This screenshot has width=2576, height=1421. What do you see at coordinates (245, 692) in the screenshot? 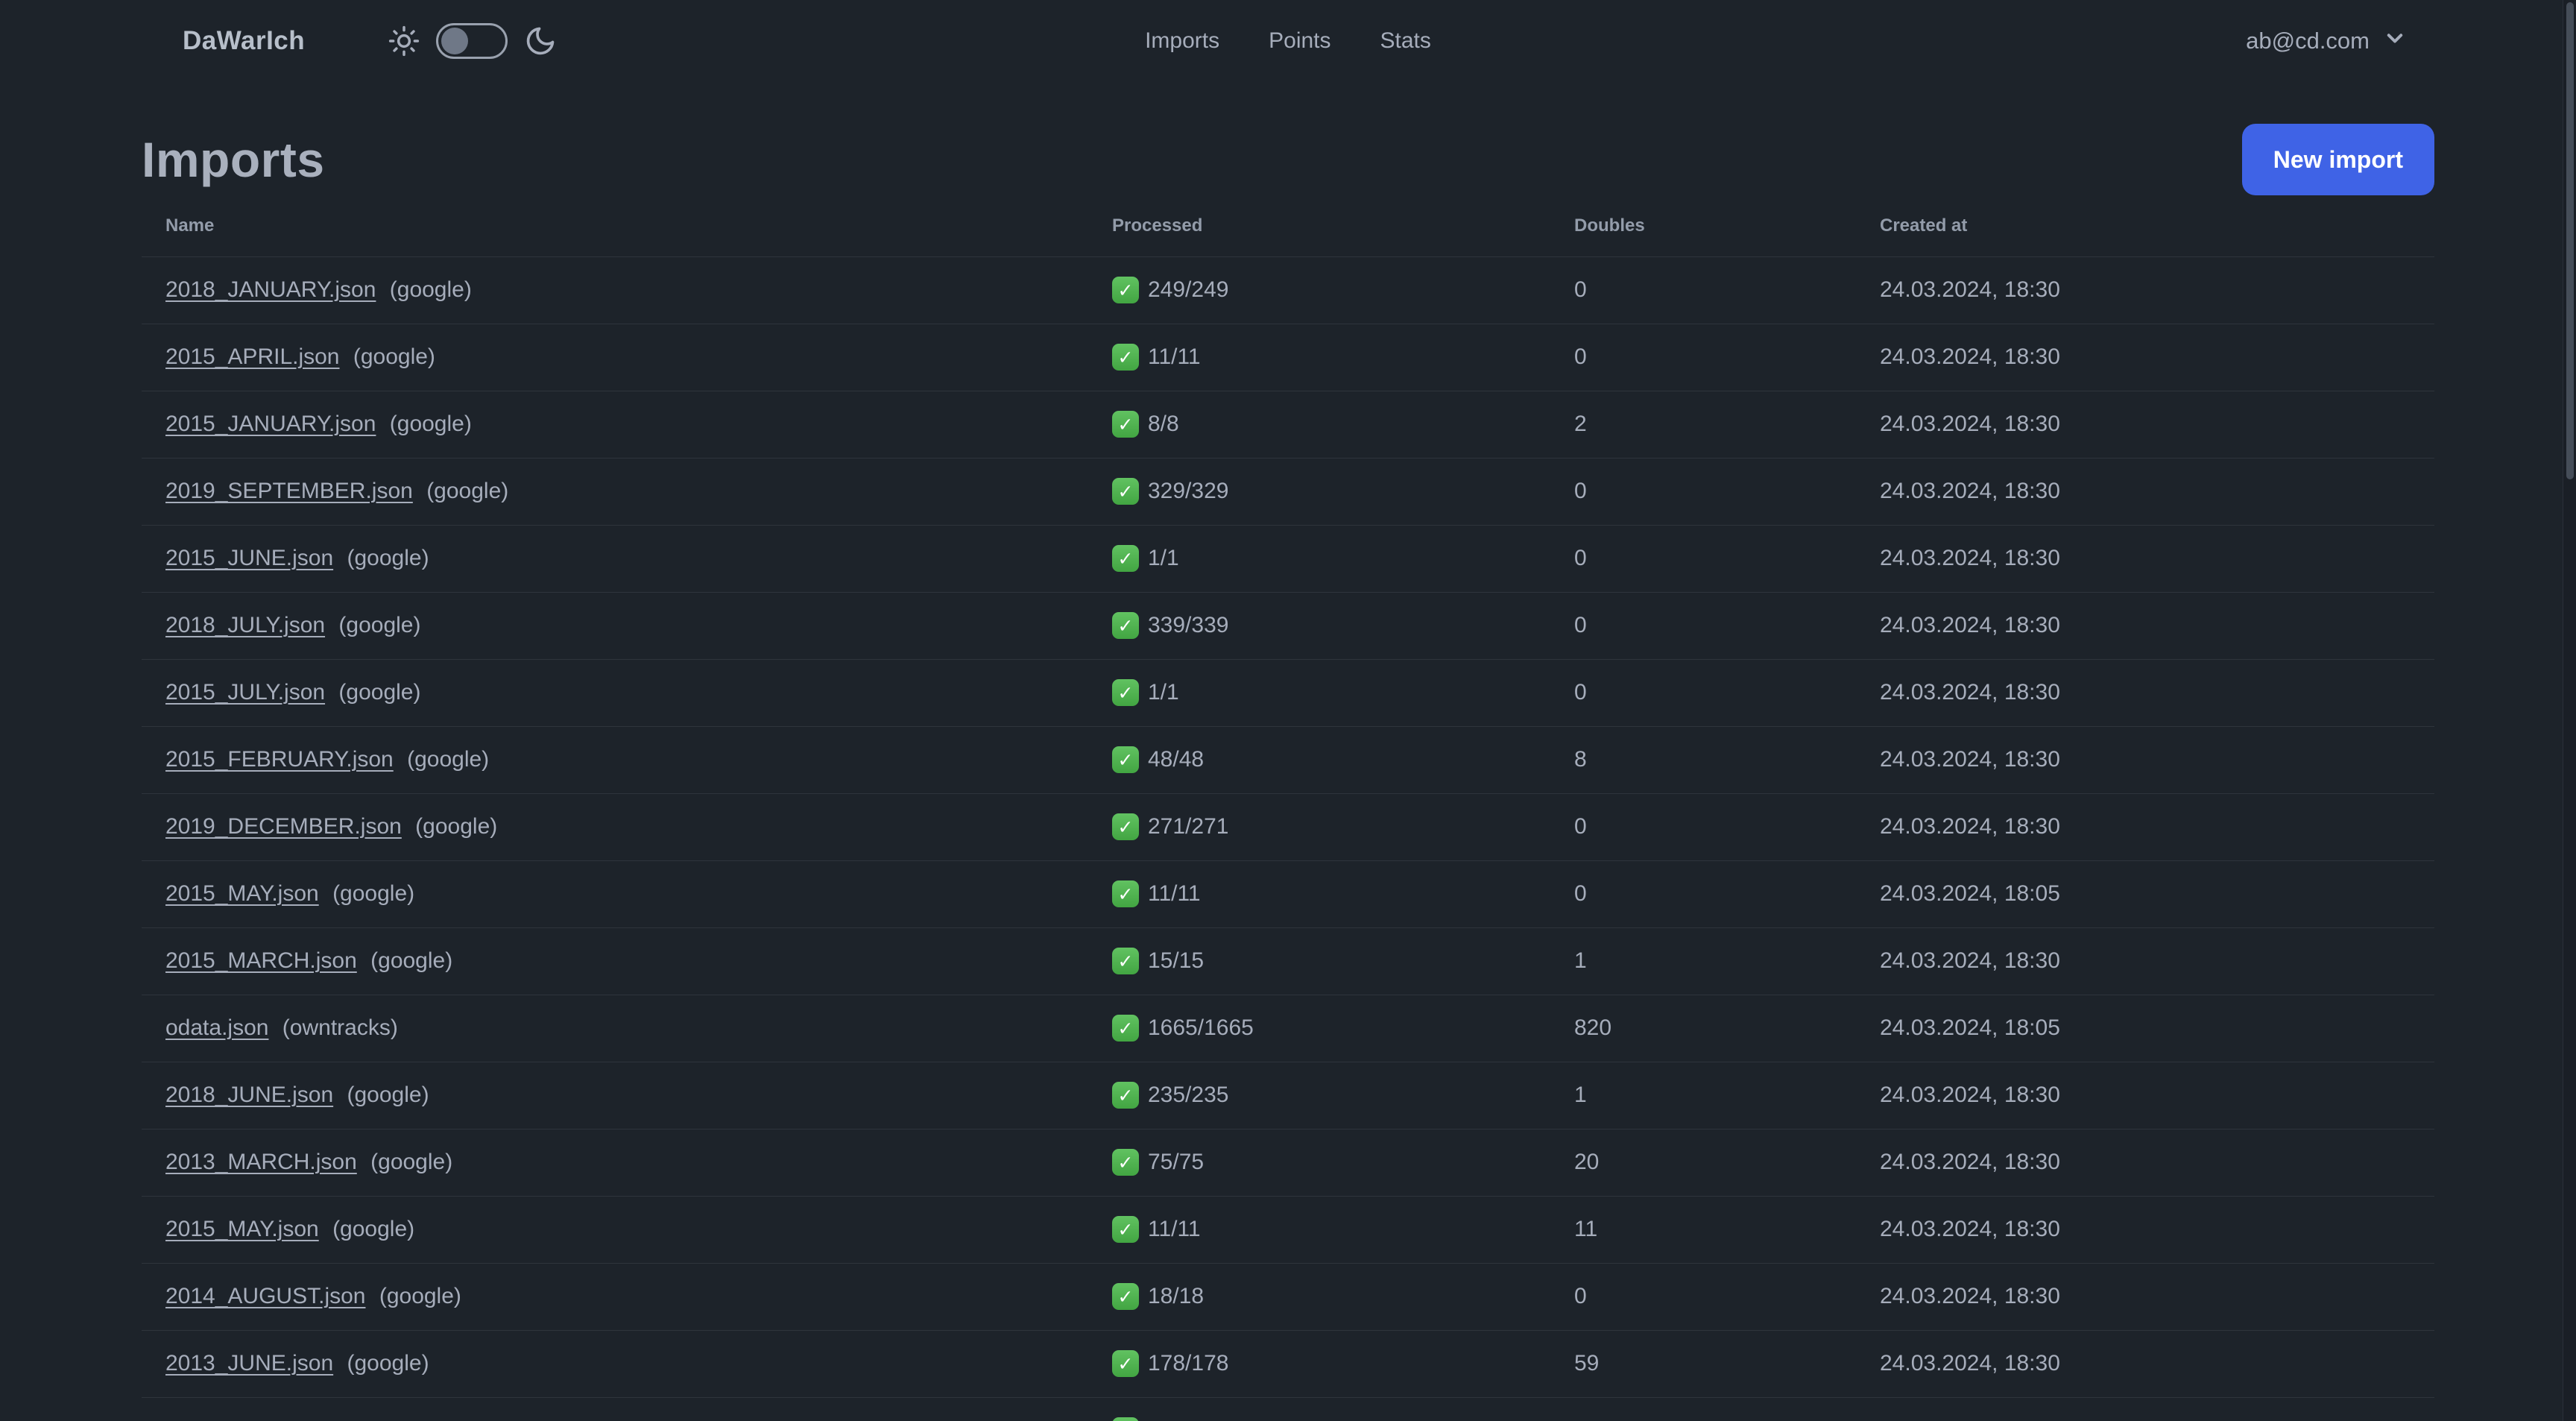
I see `import-file-link: 2015_JULY.json` at bounding box center [245, 692].